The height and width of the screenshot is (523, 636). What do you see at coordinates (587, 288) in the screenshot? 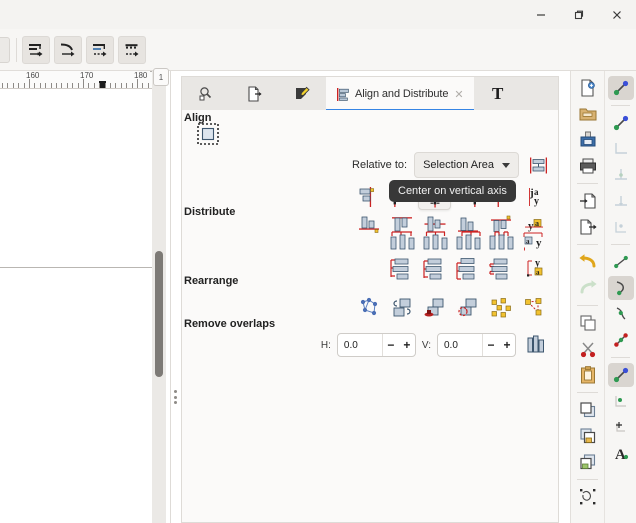
I see `redo-button` at bounding box center [587, 288].